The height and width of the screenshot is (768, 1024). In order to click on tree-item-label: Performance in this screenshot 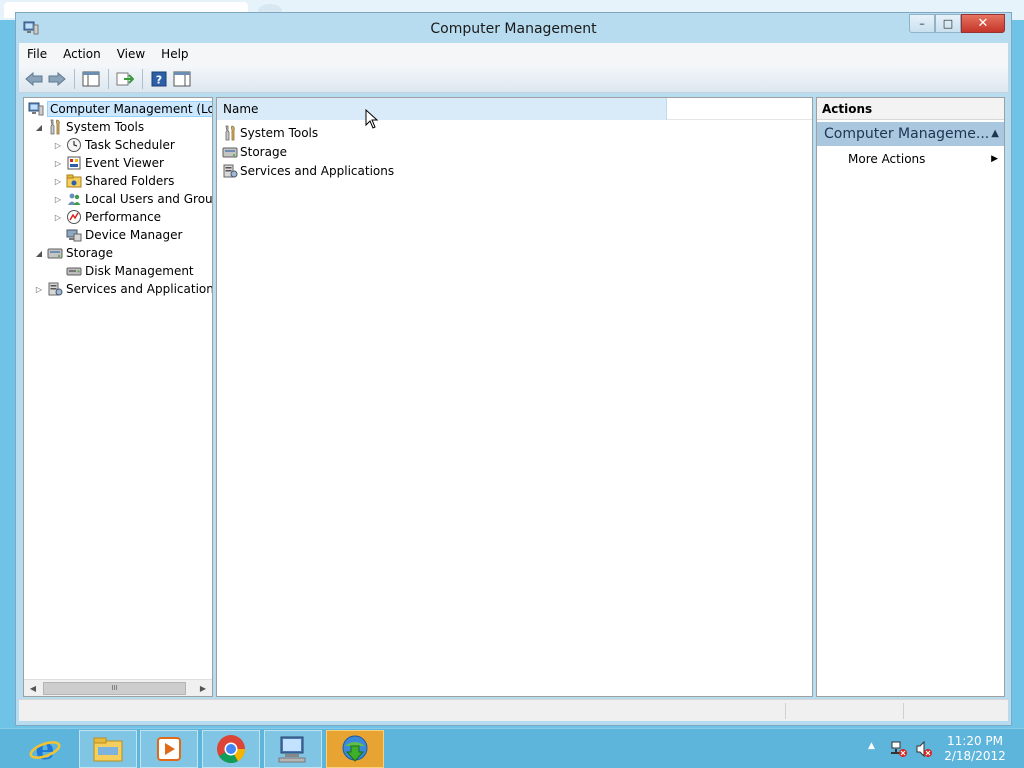, I will do `click(123, 217)`.